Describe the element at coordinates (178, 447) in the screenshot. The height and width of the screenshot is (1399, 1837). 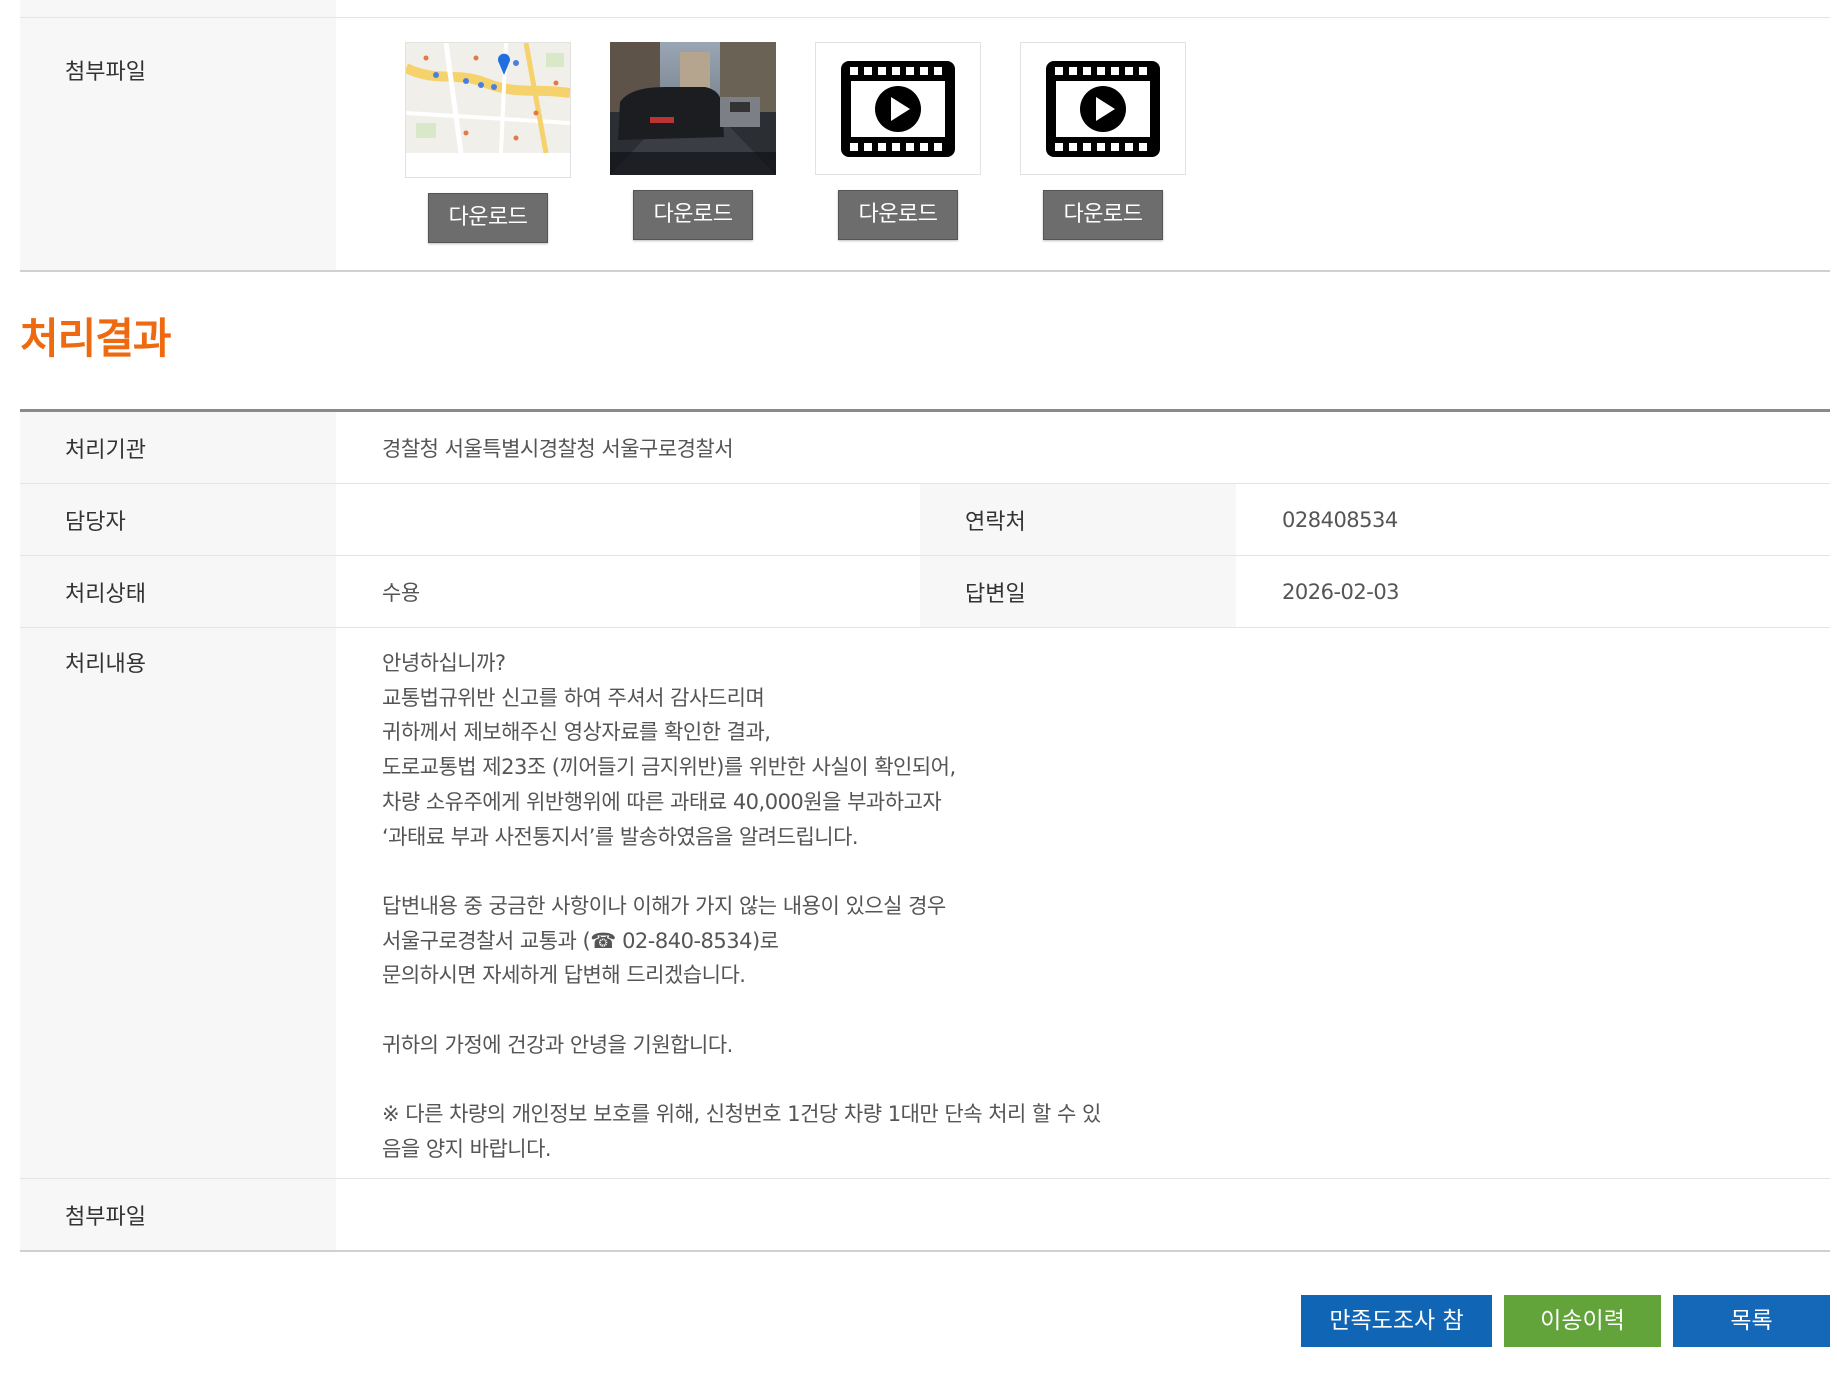
I see `agency-label: 처리기관` at that location.